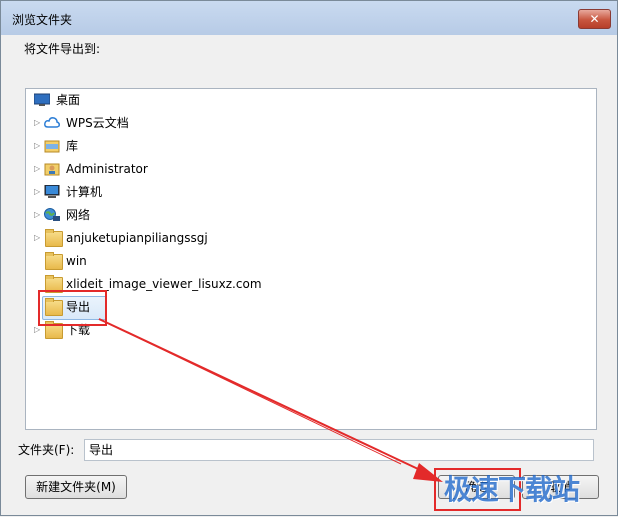 This screenshot has height=517, width=618. Describe the element at coordinates (512, 489) in the screenshot. I see `watermark-text: 极速下载站` at that location.